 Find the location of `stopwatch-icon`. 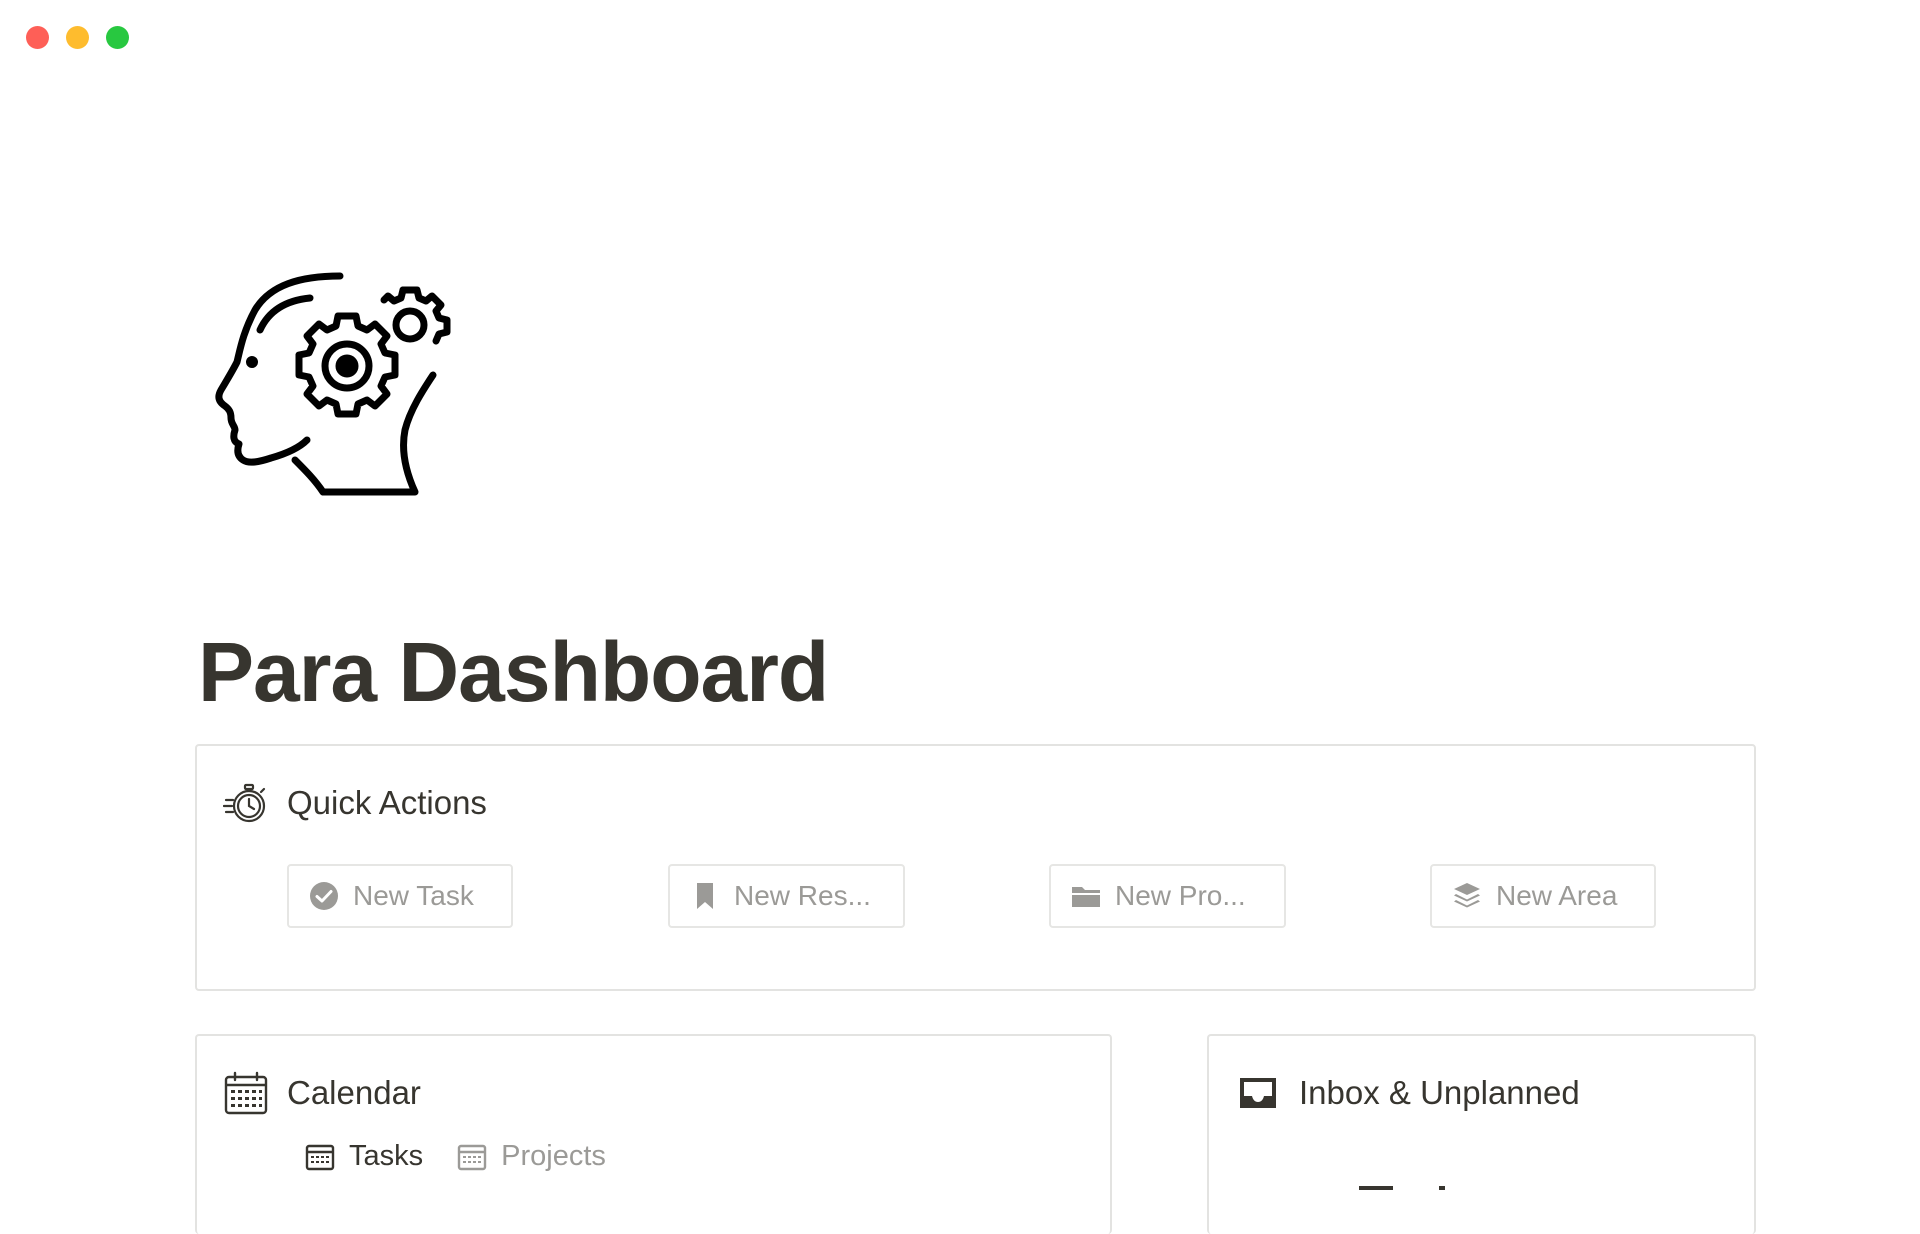

stopwatch-icon is located at coordinates (246, 803).